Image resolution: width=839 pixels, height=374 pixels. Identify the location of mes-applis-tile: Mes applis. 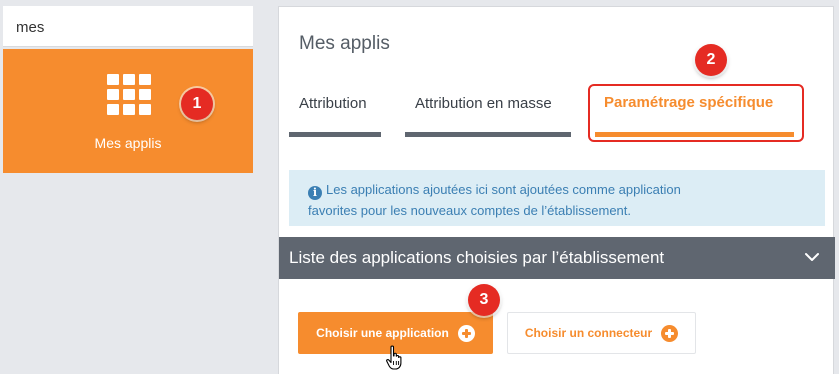
(128, 111).